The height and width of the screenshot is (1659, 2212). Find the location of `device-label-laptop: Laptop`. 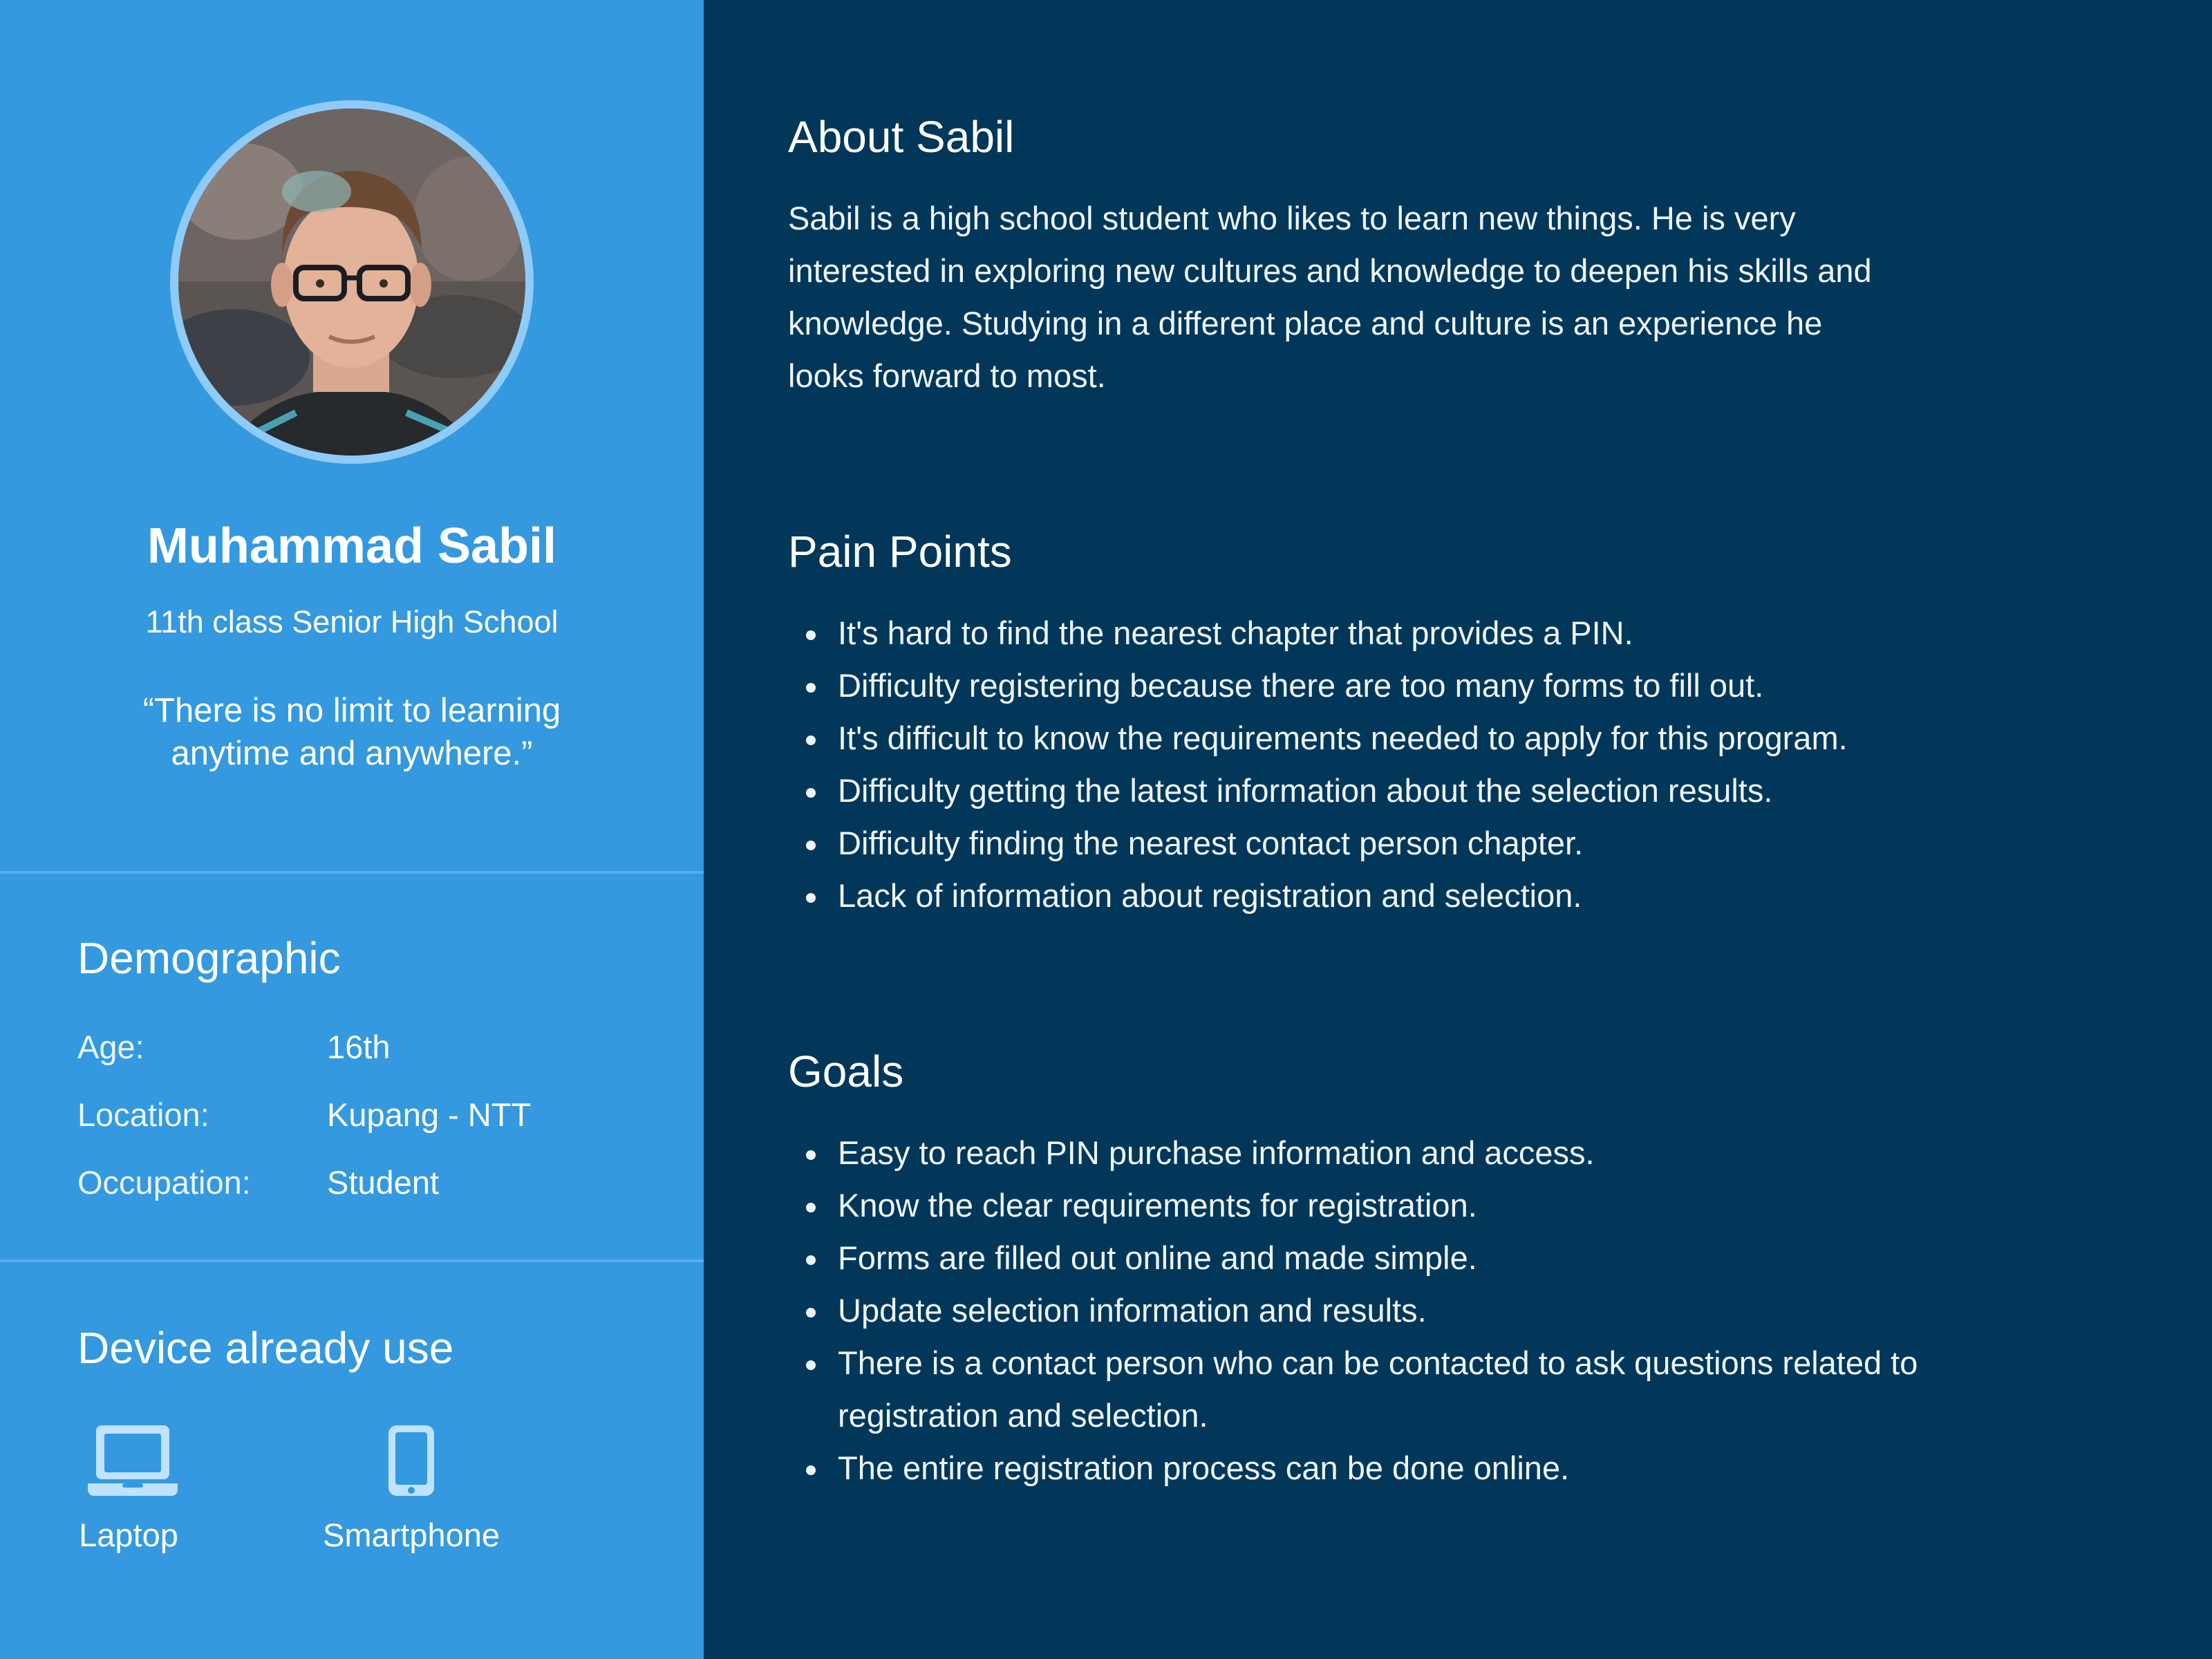

device-label-laptop: Laptop is located at coordinates (128, 1535).